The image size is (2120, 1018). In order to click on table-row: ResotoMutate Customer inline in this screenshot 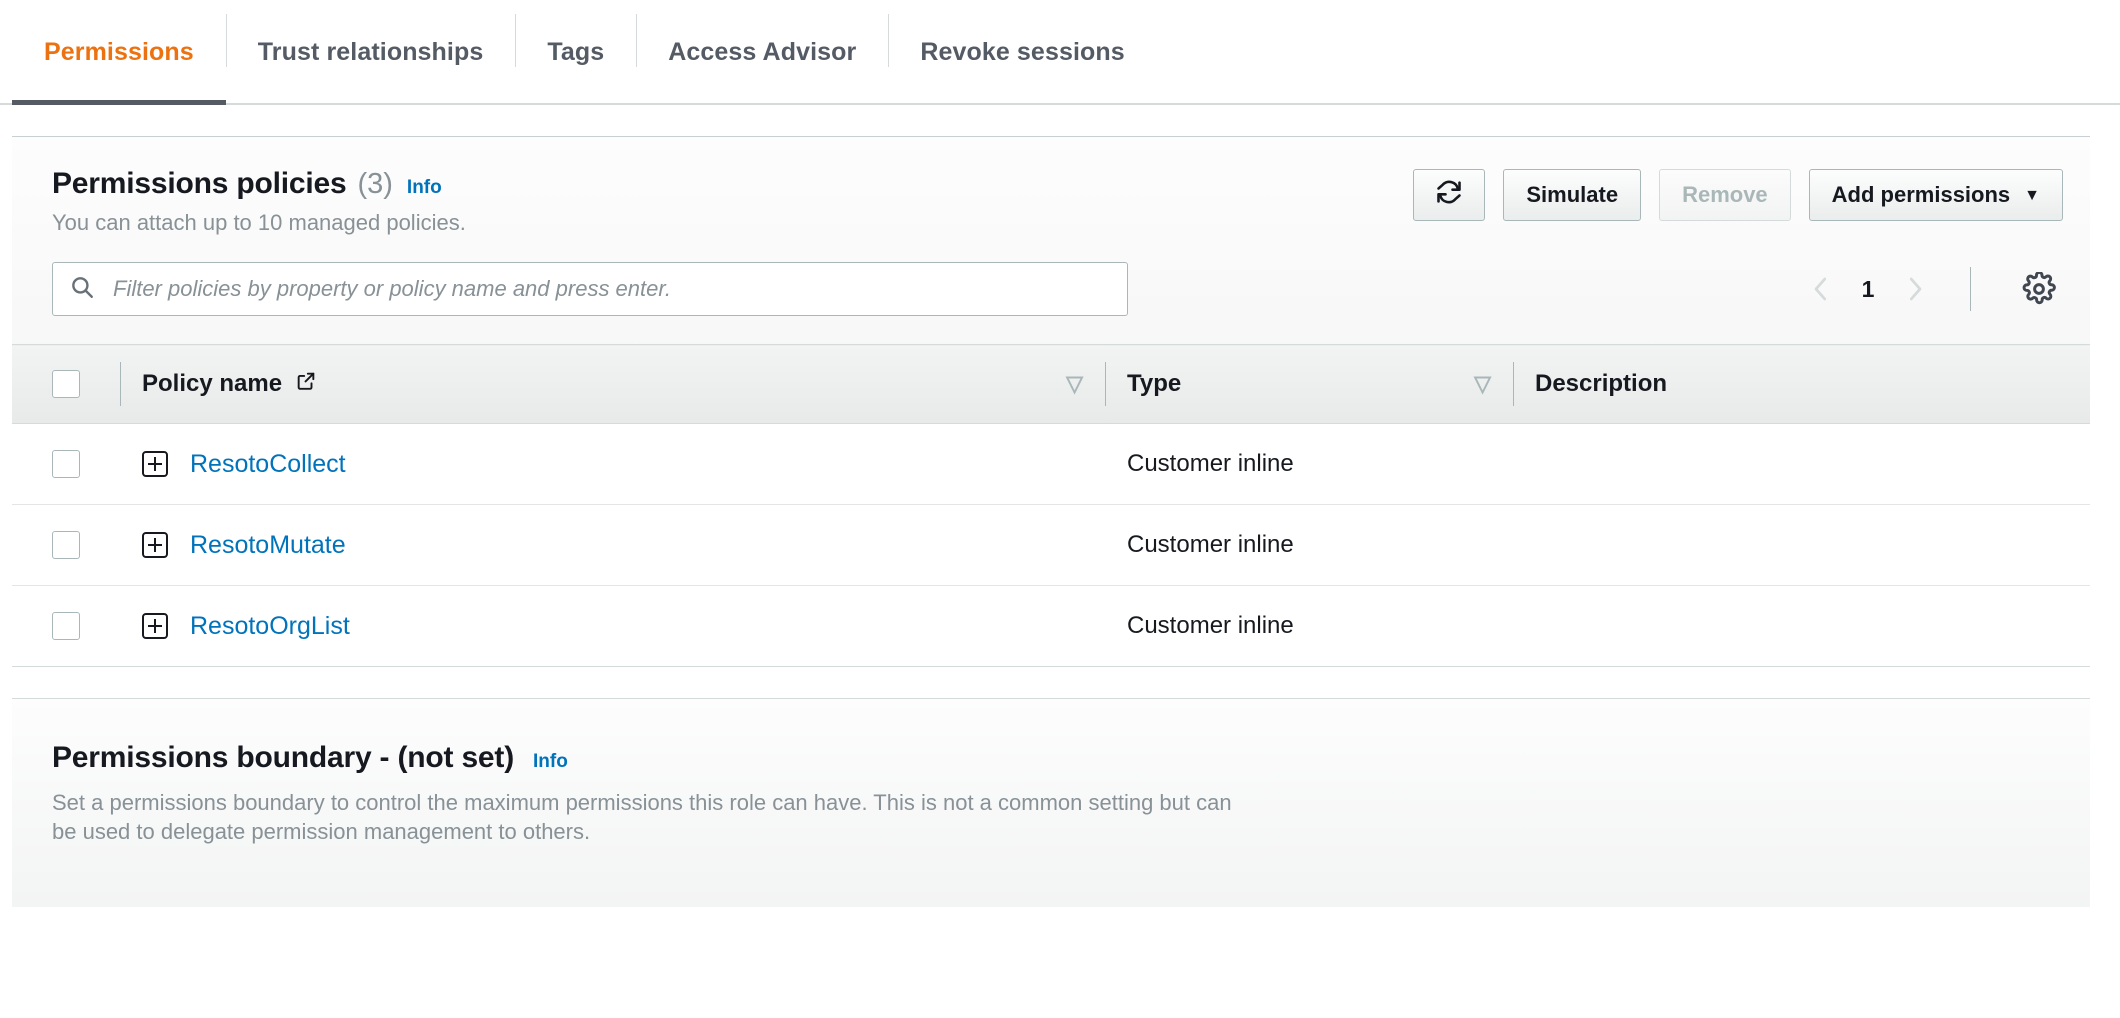, I will do `click(1051, 545)`.